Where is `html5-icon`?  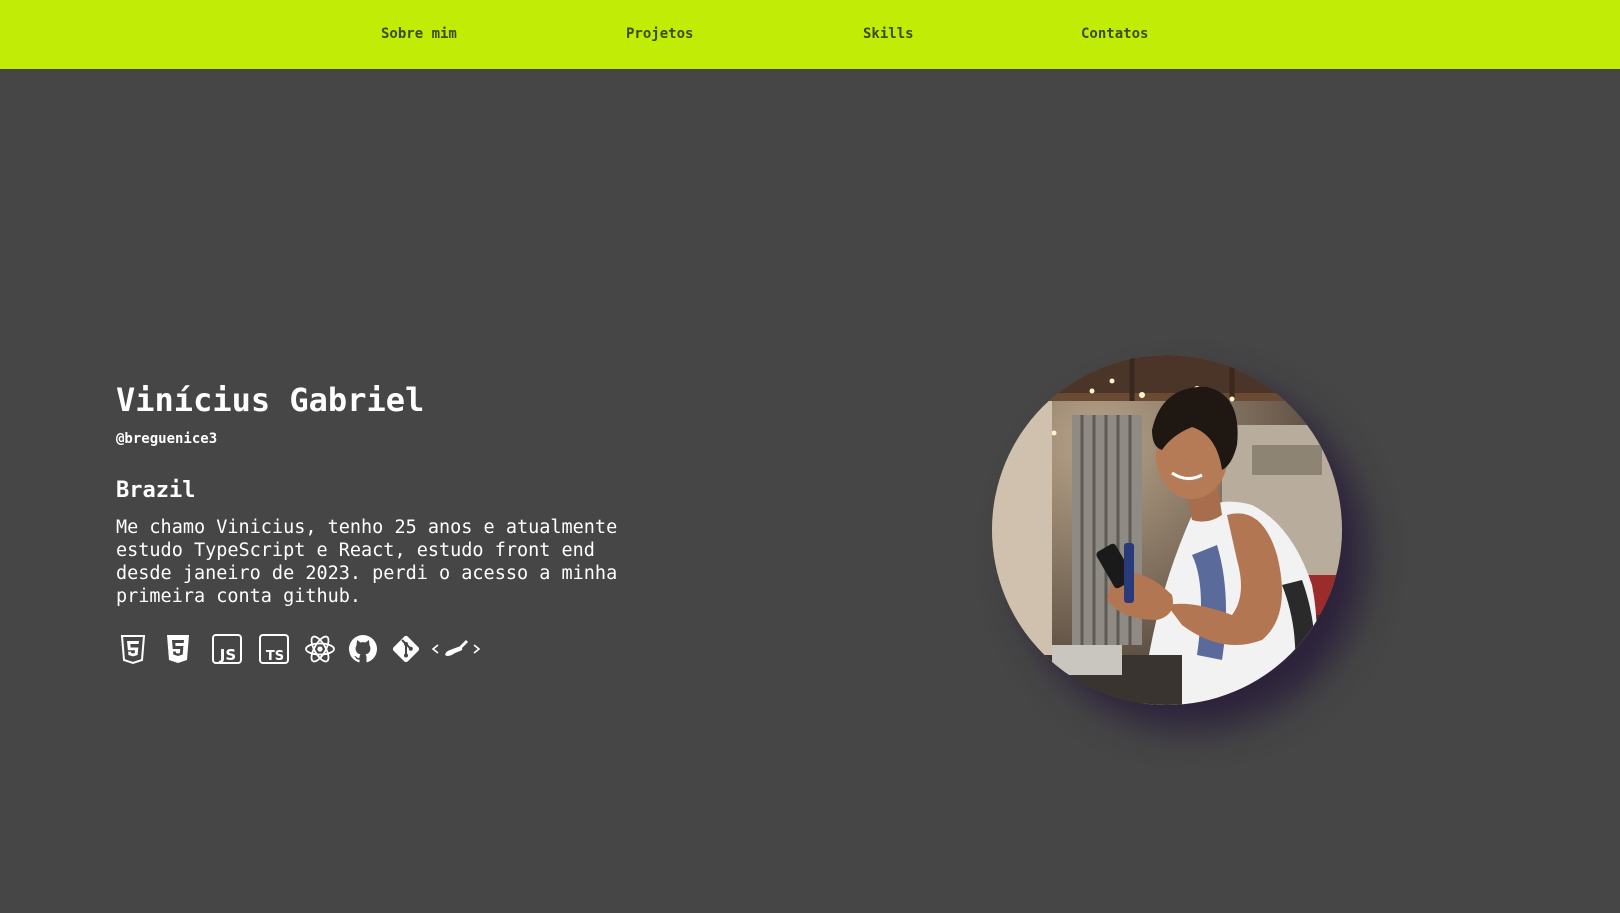 html5-icon is located at coordinates (133, 649).